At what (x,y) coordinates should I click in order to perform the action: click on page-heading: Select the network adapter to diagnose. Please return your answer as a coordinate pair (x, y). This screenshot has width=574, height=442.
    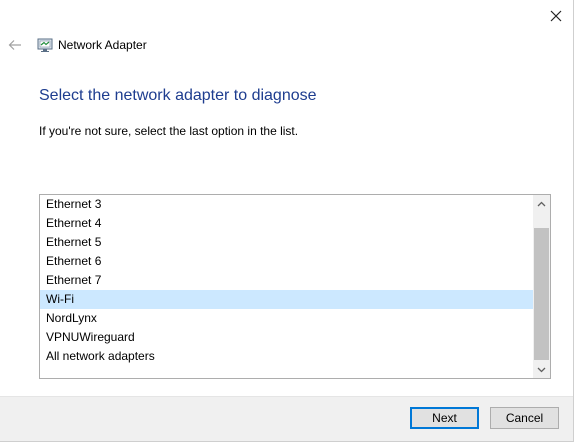
    Looking at the image, I should click on (178, 95).